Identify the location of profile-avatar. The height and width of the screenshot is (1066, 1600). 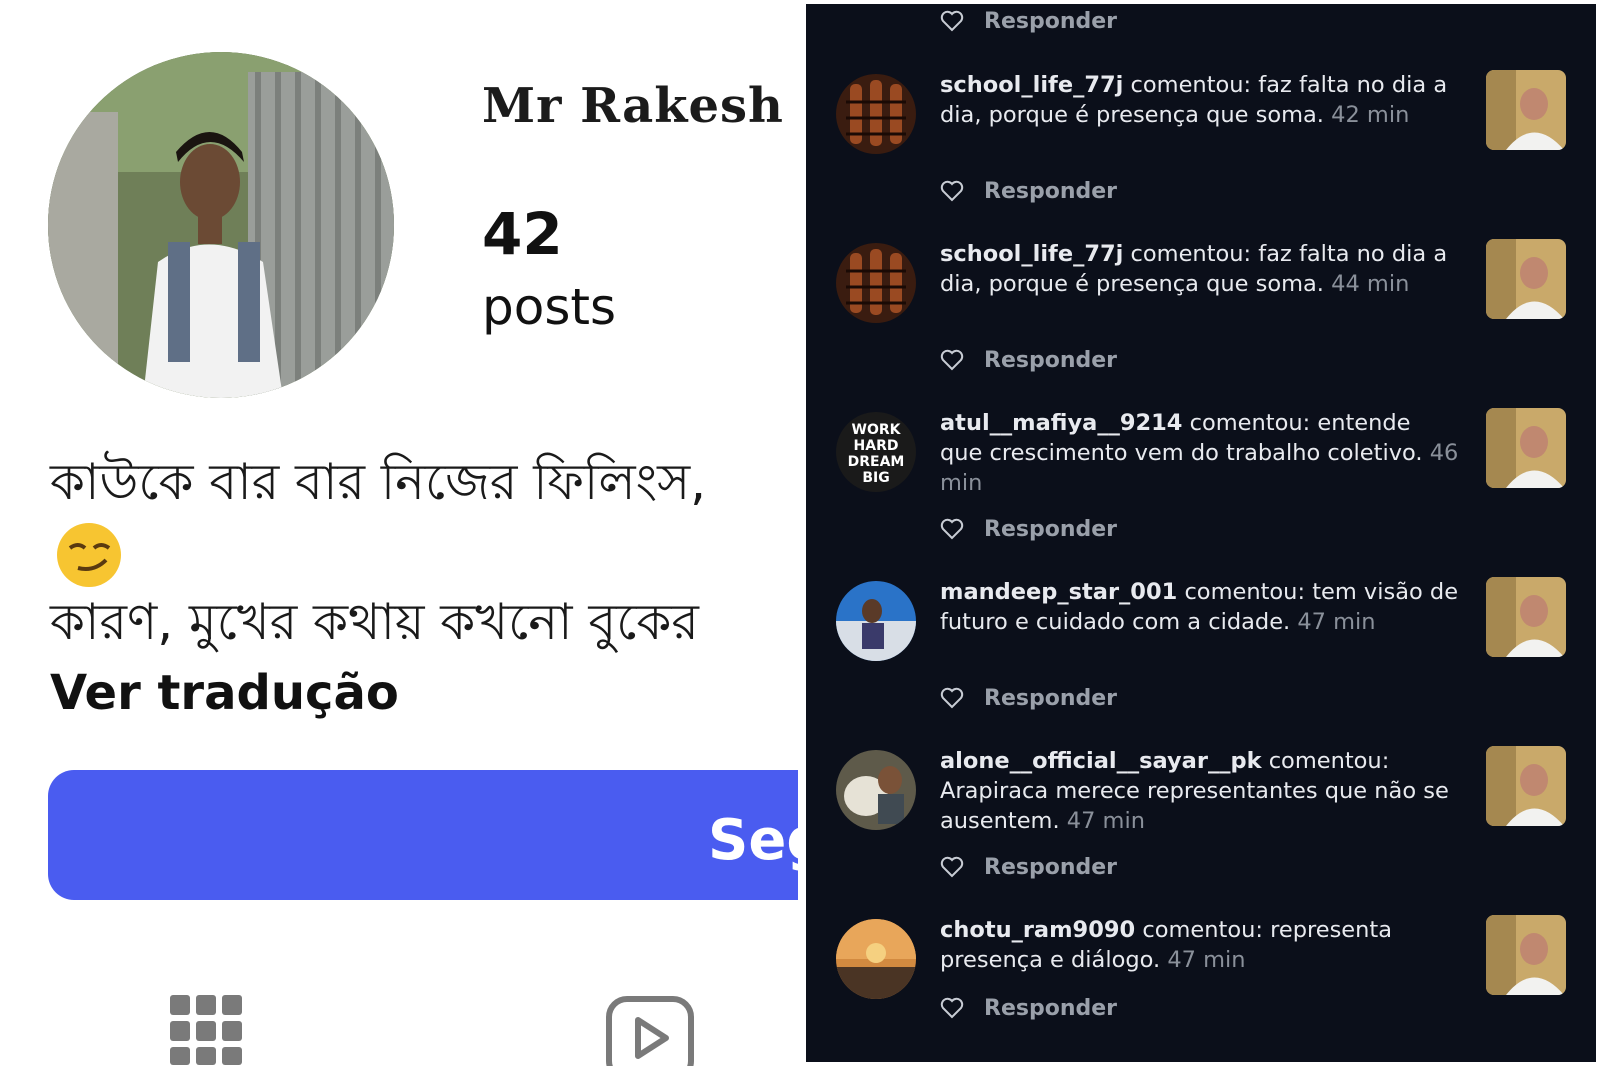
(221, 225).